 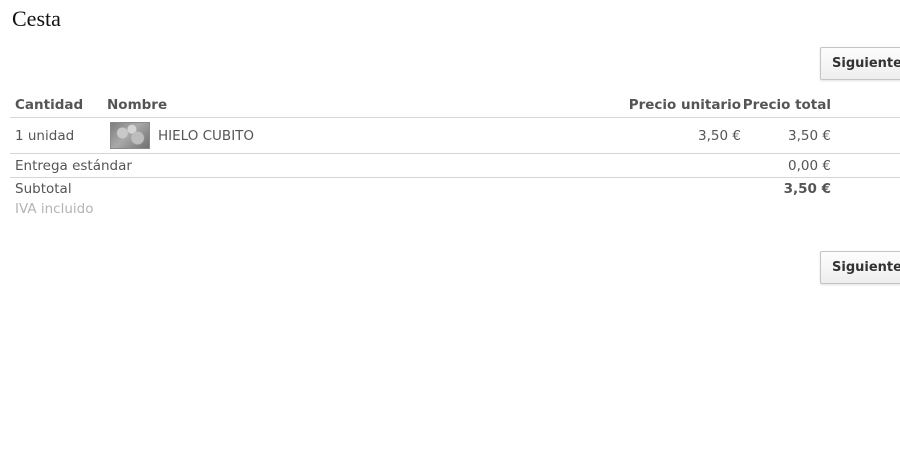 I want to click on item-total-price: 3,50 €, so click(x=809, y=136).